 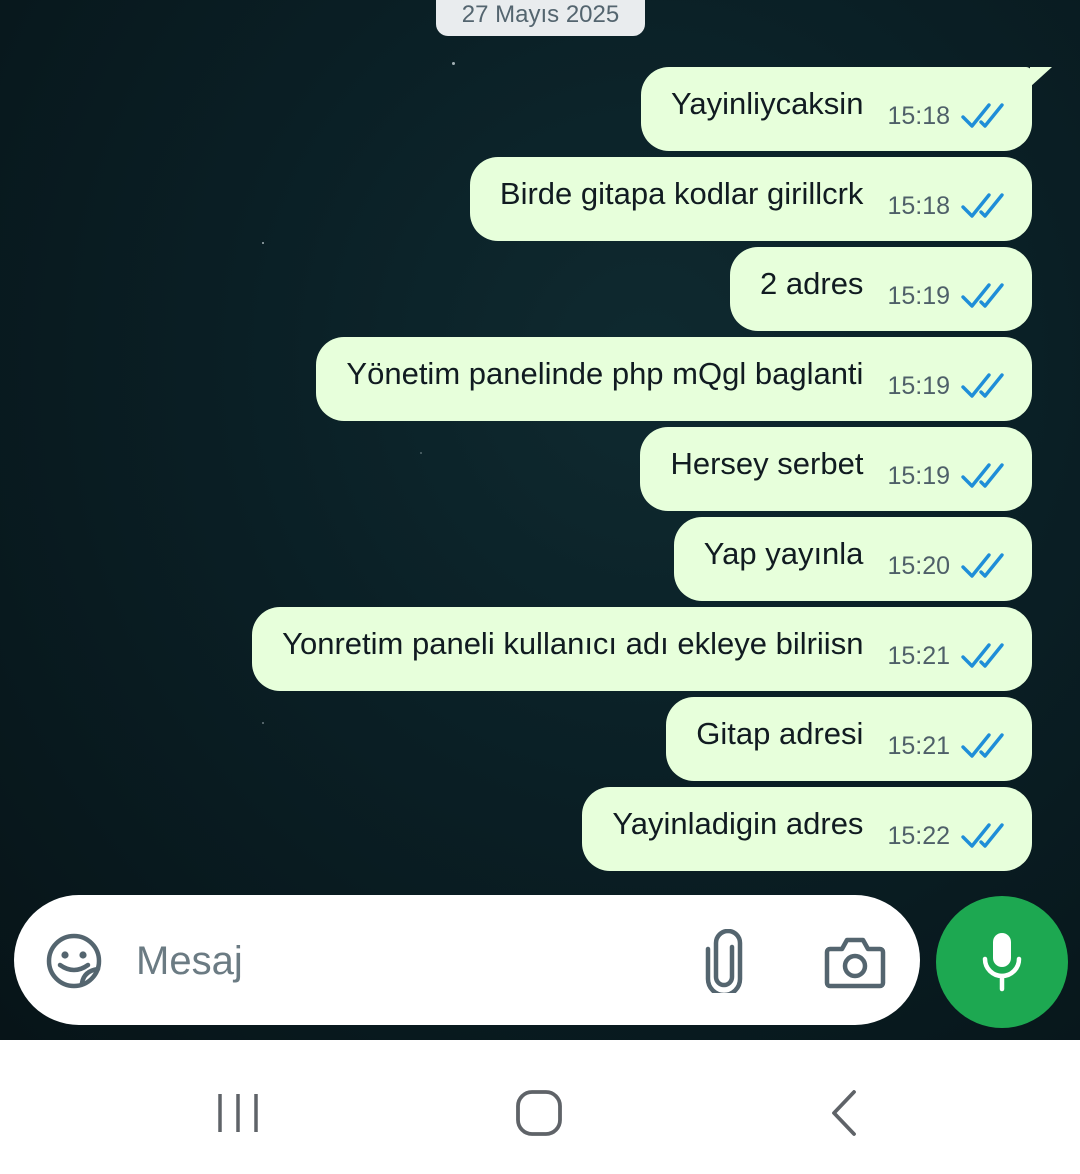 I want to click on message-meta: 15:20, so click(x=946, y=566).